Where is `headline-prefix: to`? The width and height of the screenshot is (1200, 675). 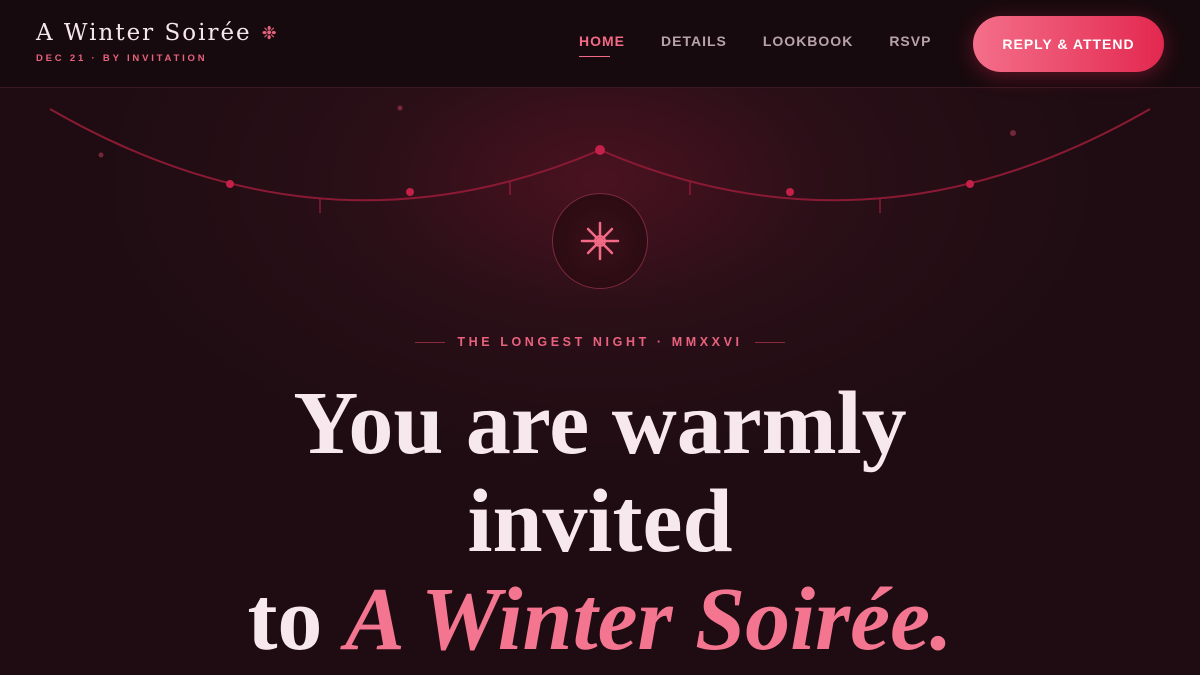
headline-prefix: to is located at coordinates (285, 619).